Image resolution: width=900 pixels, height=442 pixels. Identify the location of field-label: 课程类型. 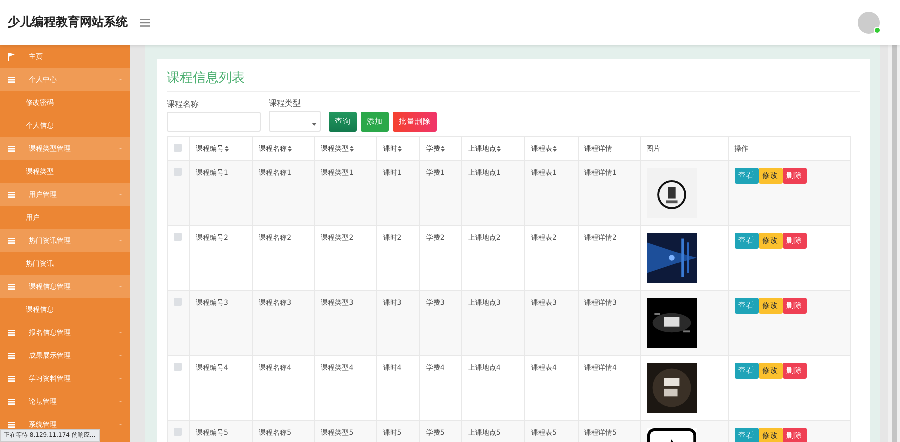
(285, 103).